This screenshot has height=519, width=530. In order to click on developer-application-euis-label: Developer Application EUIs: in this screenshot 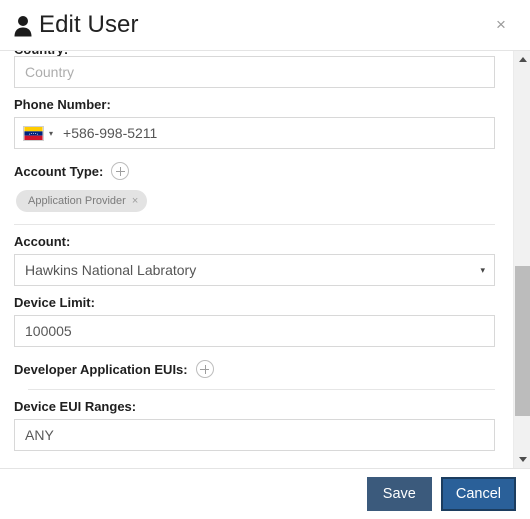, I will do `click(101, 369)`.